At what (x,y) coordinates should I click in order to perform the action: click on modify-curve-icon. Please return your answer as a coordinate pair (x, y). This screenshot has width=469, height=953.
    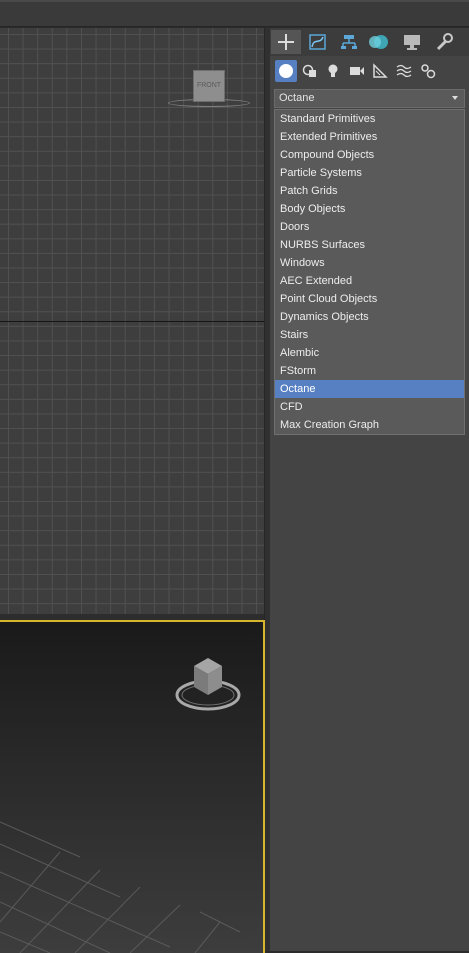
    Looking at the image, I should click on (317, 42).